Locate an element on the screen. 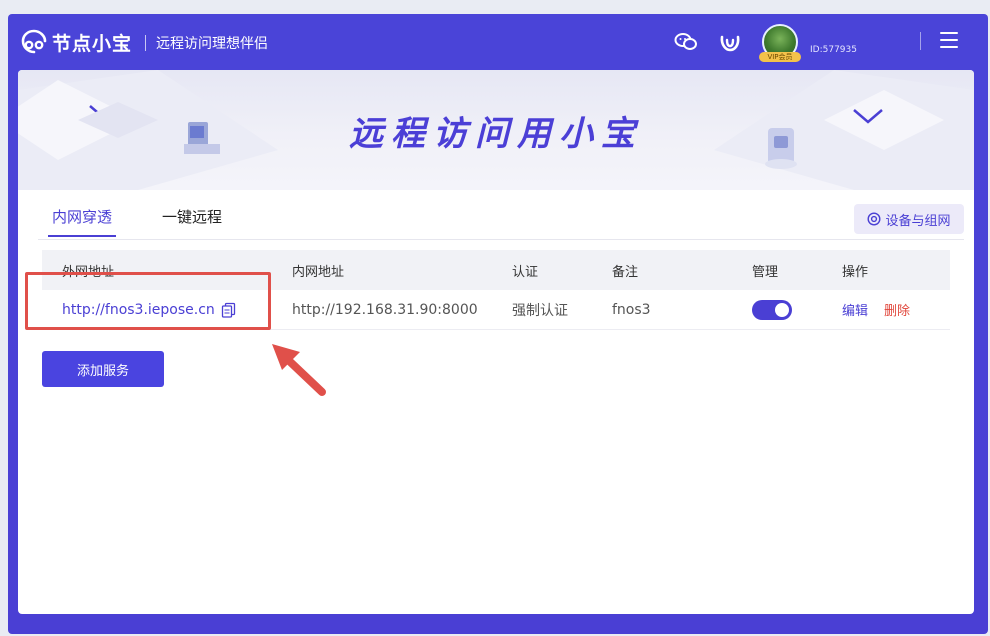 This screenshot has width=990, height=636. annotation-highlight-box is located at coordinates (148, 301).